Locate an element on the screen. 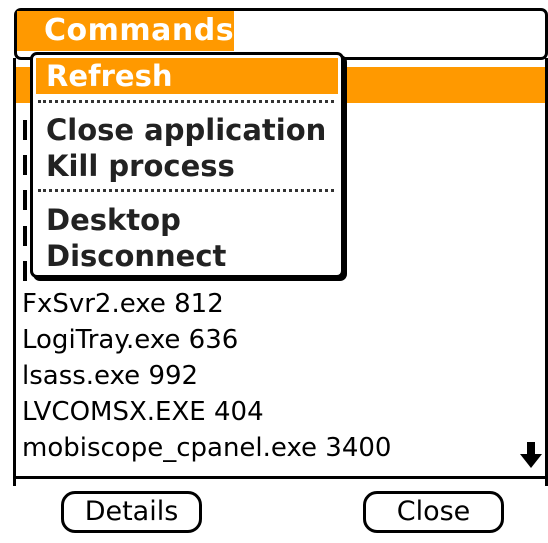 Image resolution: width=548 pixels, height=543 pixels. menu-title-commands: Commands is located at coordinates (125, 31).